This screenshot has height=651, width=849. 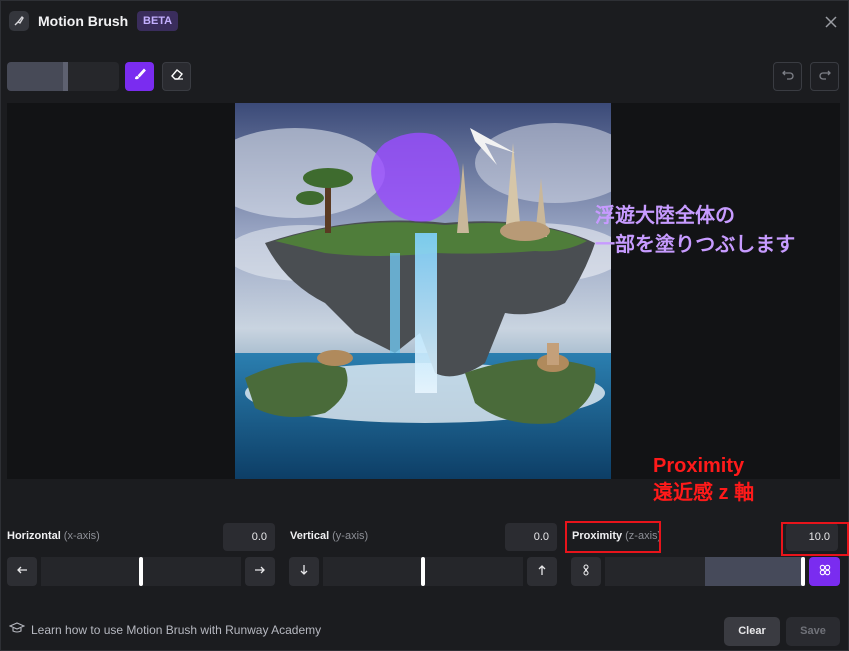 I want to click on horizontal-left-button, so click(x=22, y=571).